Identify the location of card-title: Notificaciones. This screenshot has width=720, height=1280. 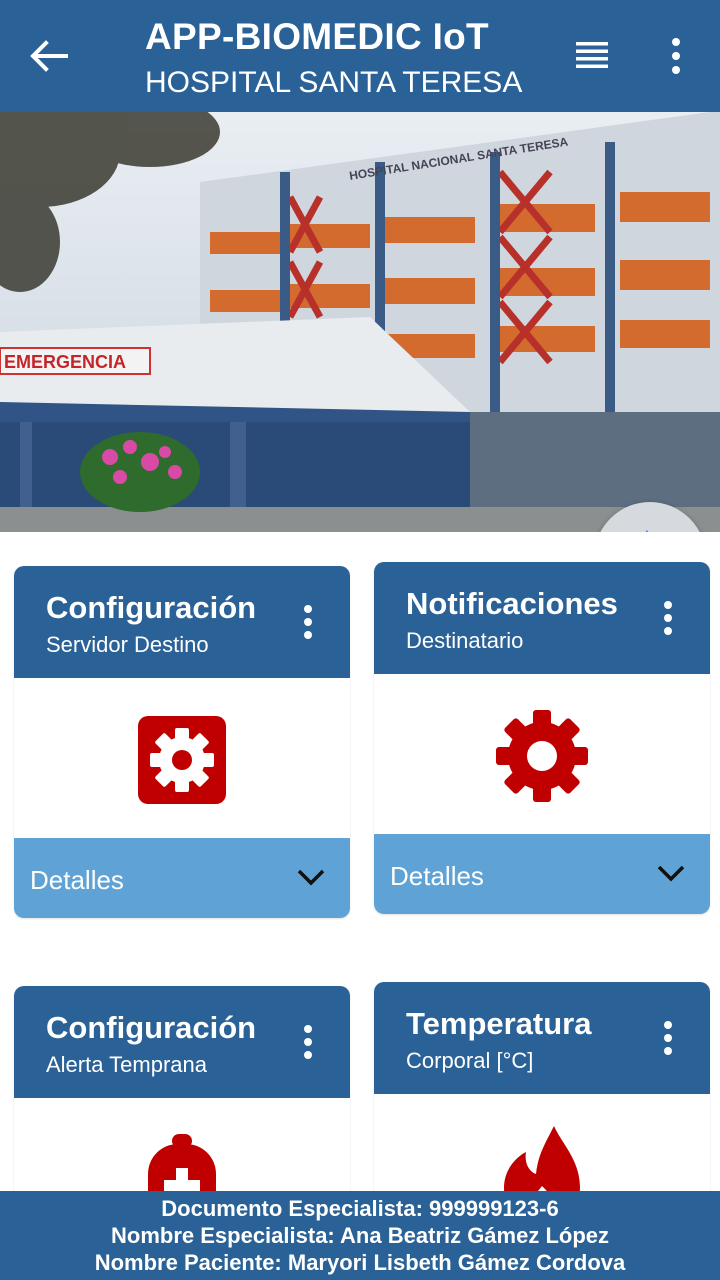
(512, 603).